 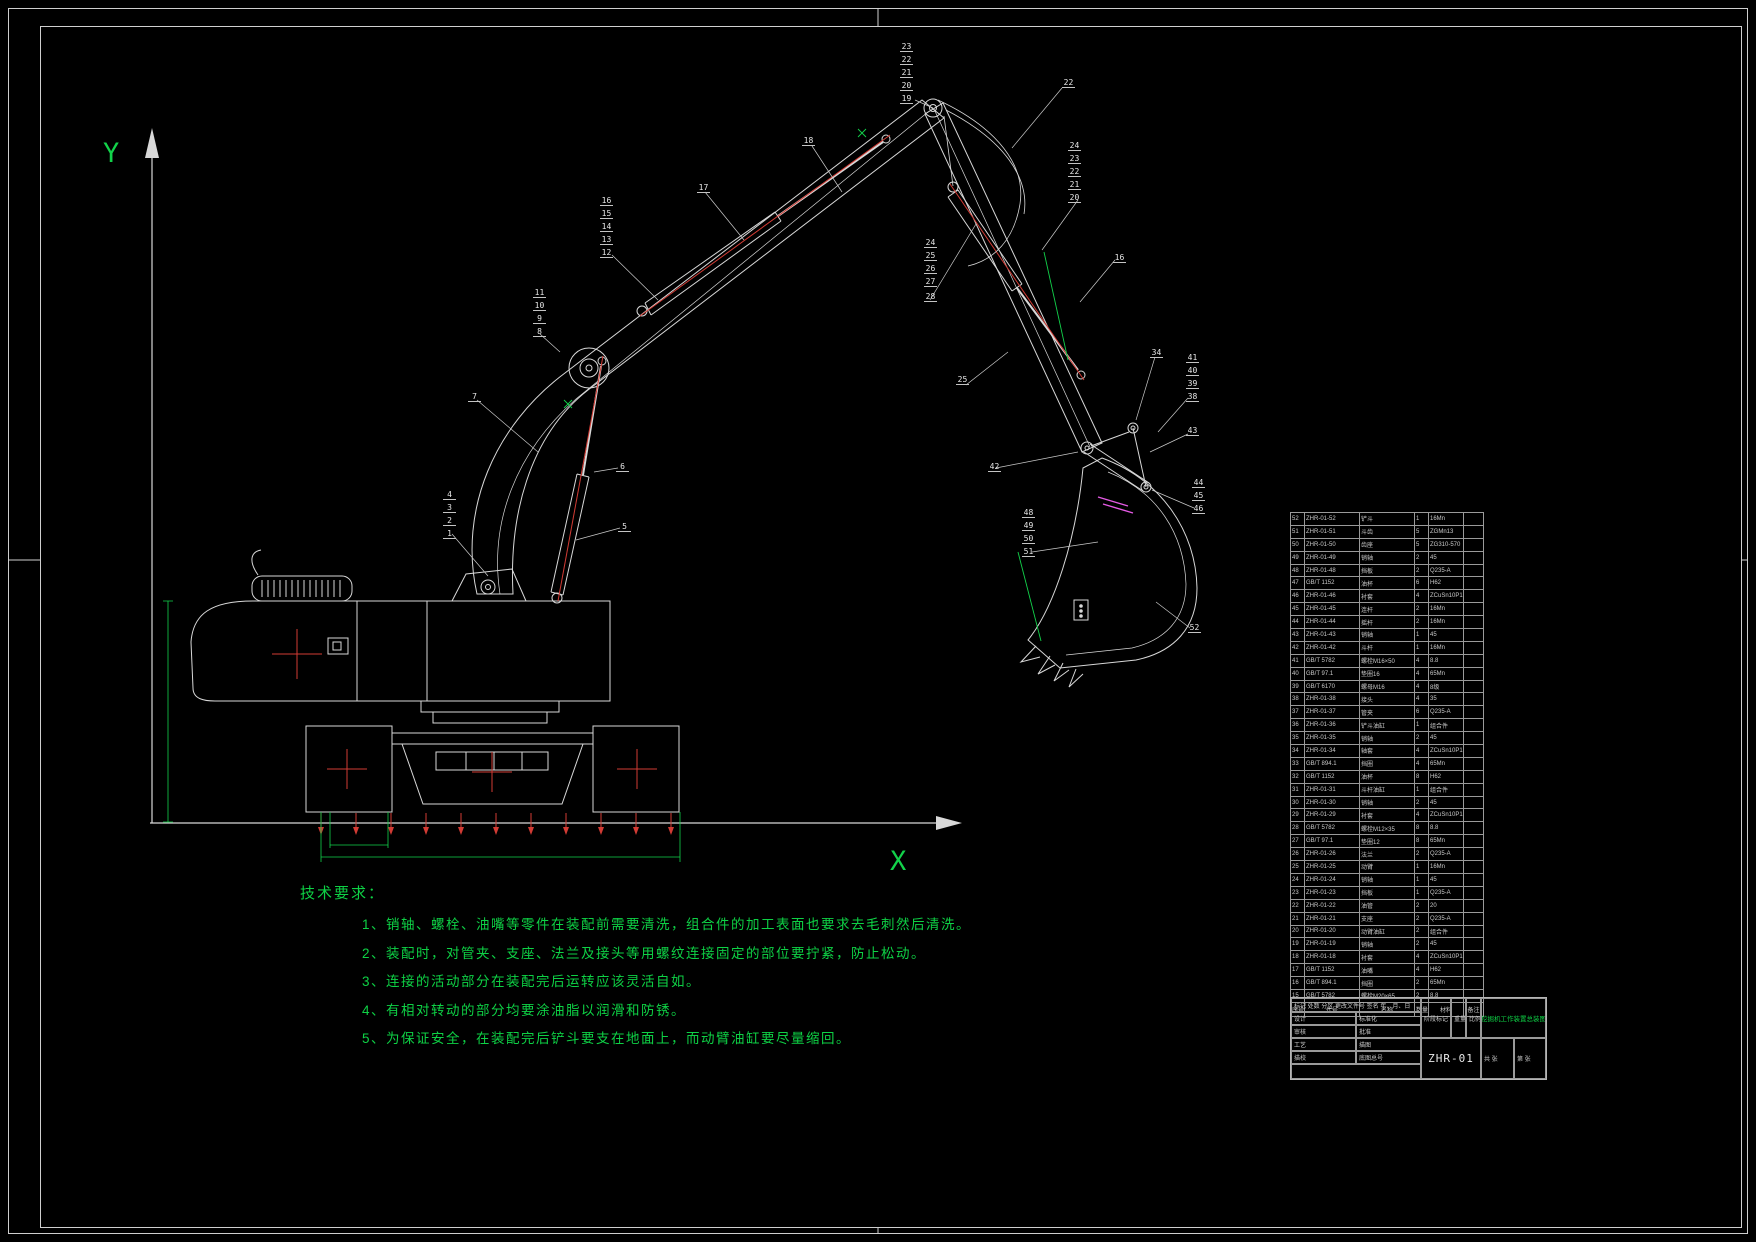 I want to click on hydraulic-hoses, so click(x=981, y=183).